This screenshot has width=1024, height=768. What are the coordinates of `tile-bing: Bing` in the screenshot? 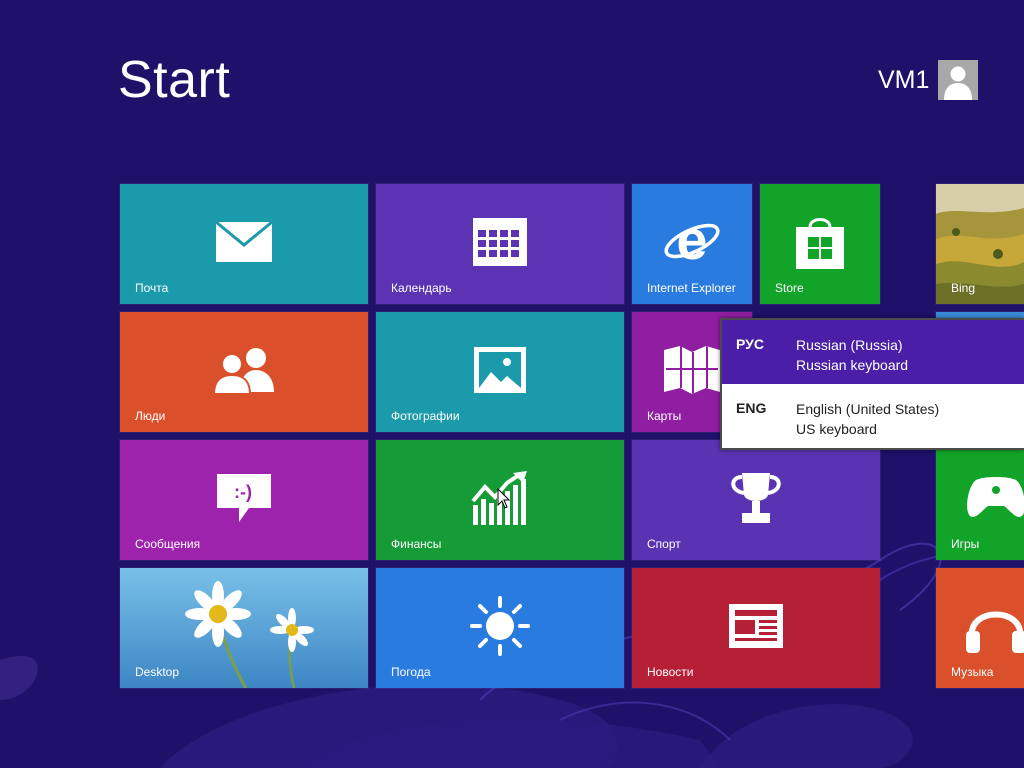 It's located at (979, 244).